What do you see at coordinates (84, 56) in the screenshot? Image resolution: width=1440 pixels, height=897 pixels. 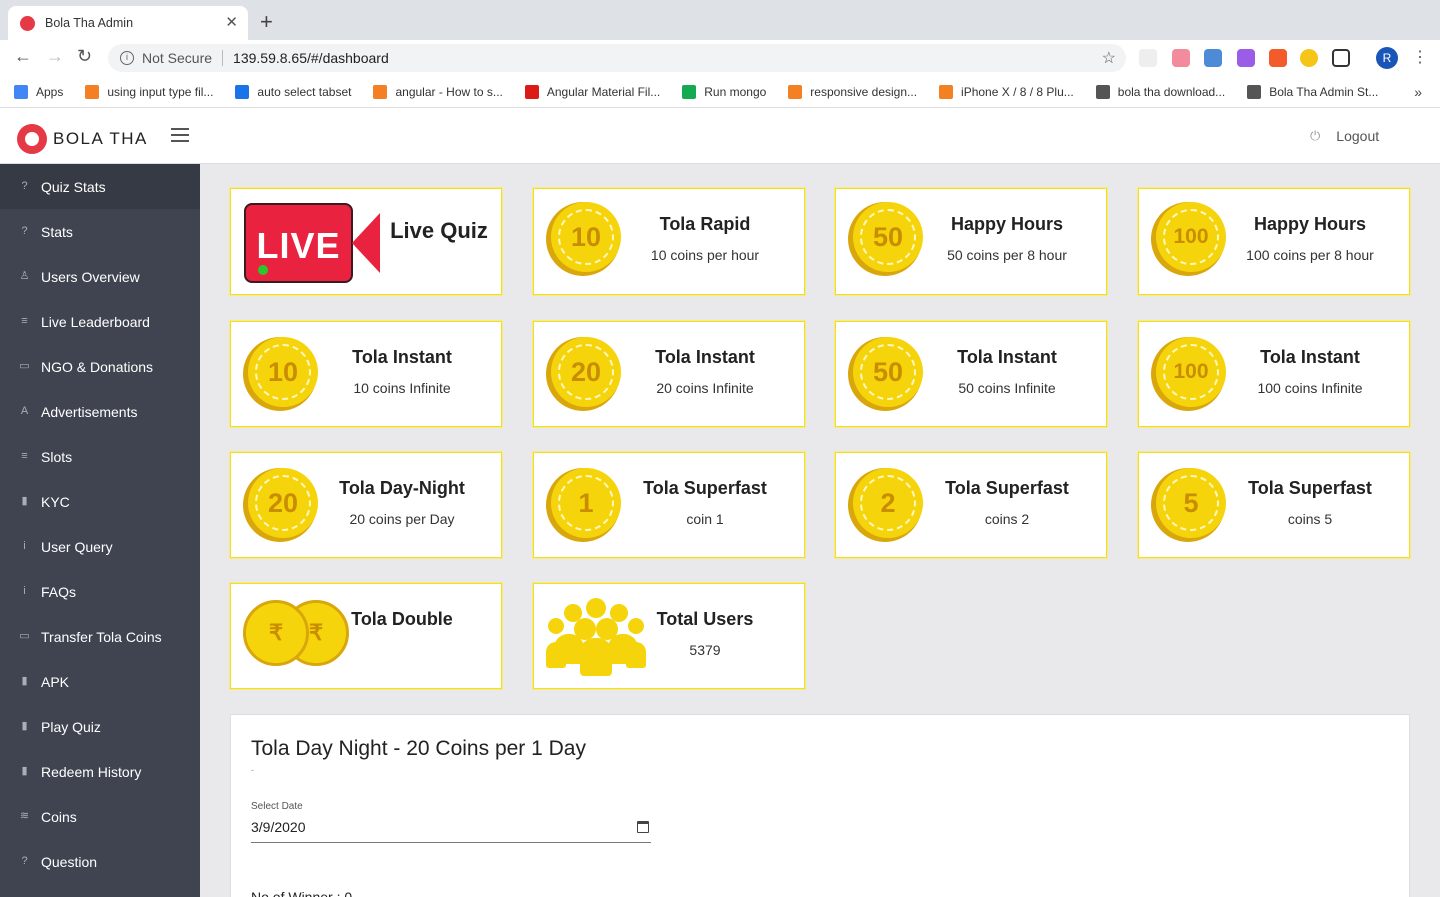 I see `reload-icon: ↻` at bounding box center [84, 56].